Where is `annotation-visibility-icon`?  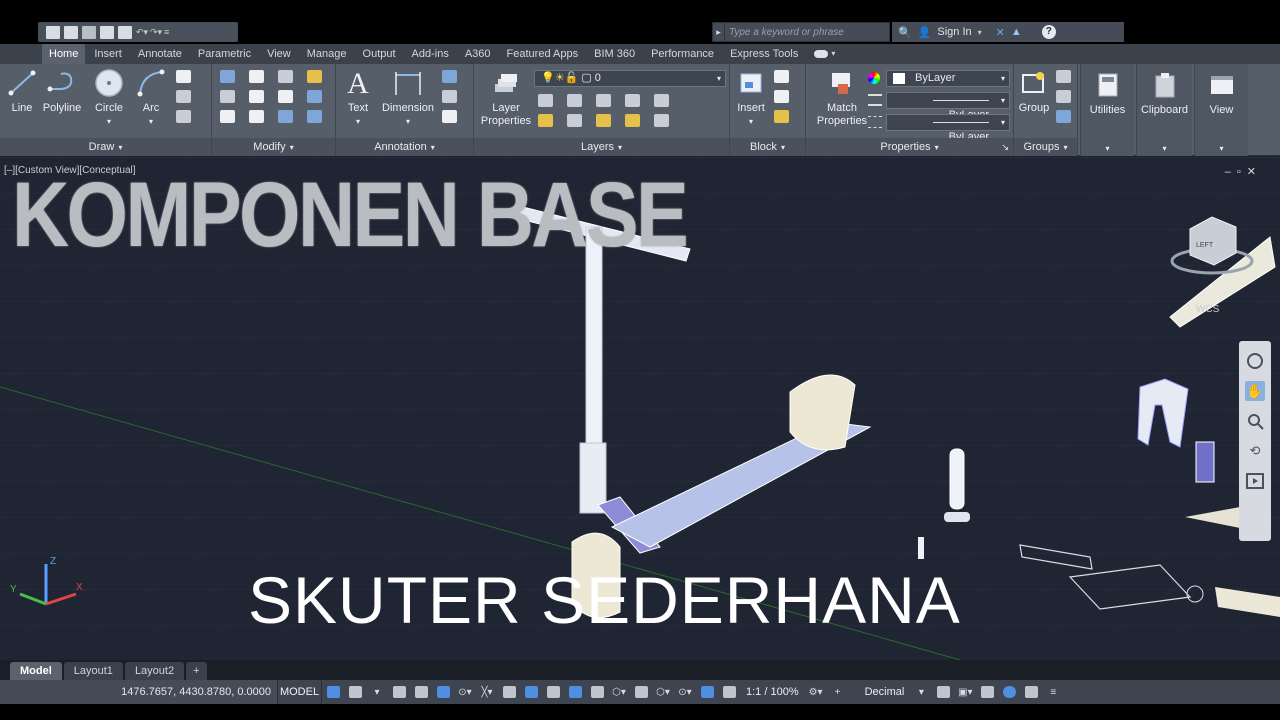
annotation-visibility-icon is located at coordinates (707, 692).